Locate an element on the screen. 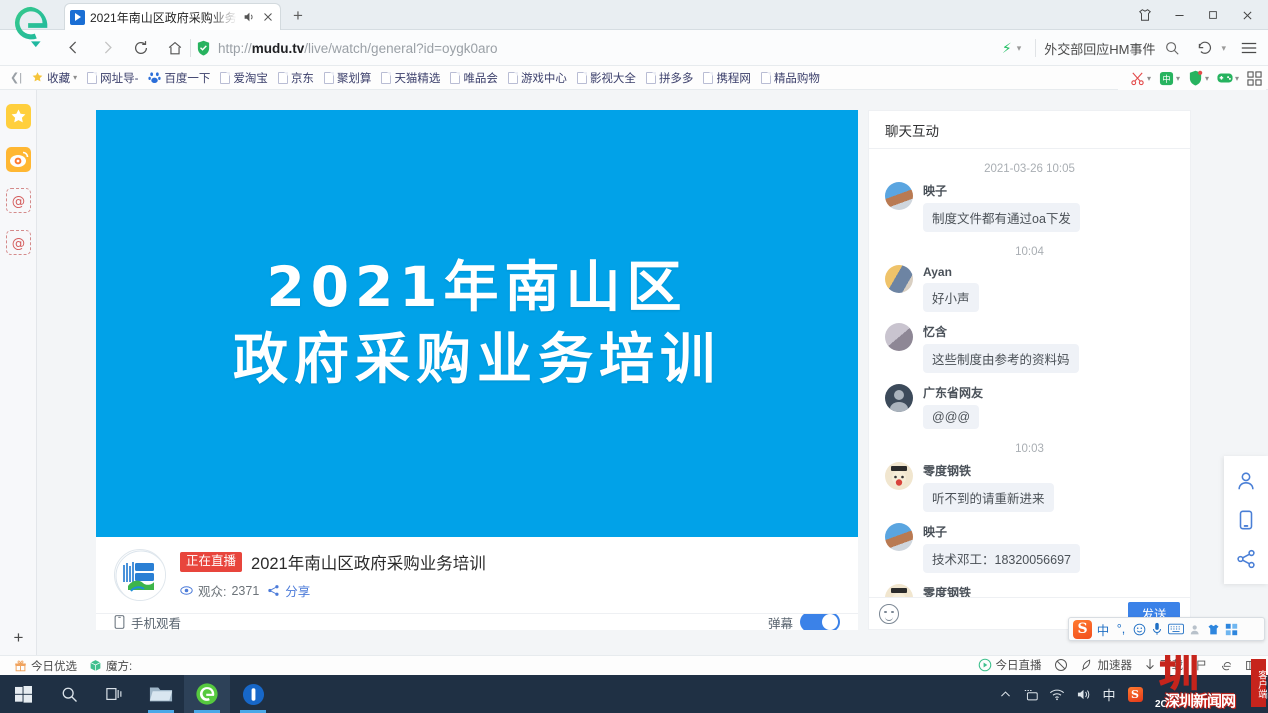 Image resolution: width=1268 pixels, height=713 pixels. share-group: 分享 is located at coordinates (288, 590).